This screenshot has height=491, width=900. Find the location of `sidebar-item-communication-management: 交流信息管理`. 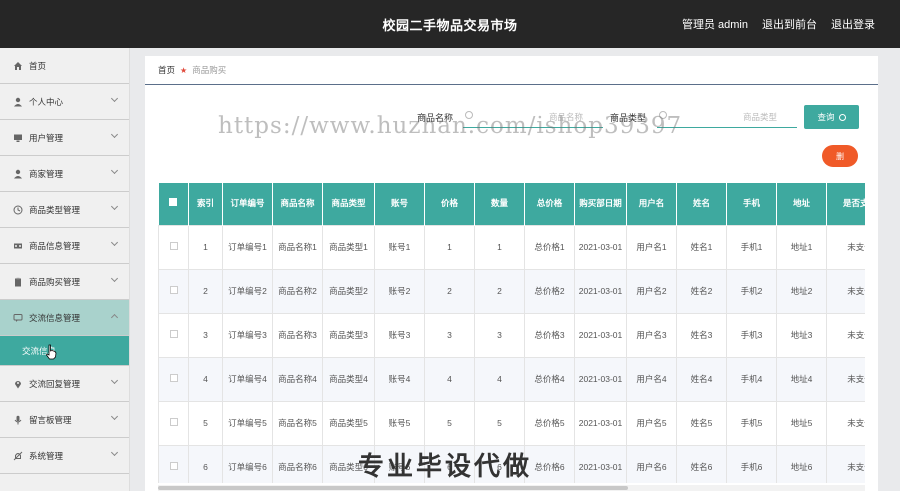

sidebar-item-communication-management: 交流信息管理 is located at coordinates (64, 318).